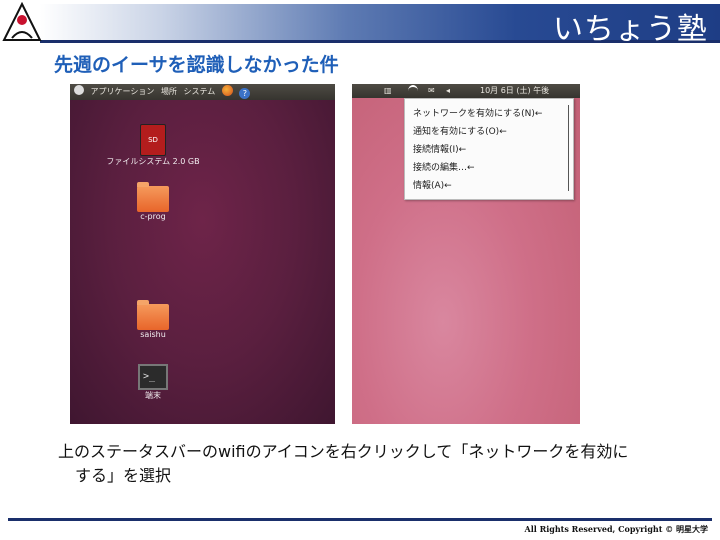 Image resolution: width=720 pixels, height=540 pixels. Describe the element at coordinates (448, 91) in the screenshot. I see `volume-icon: ◂` at that location.